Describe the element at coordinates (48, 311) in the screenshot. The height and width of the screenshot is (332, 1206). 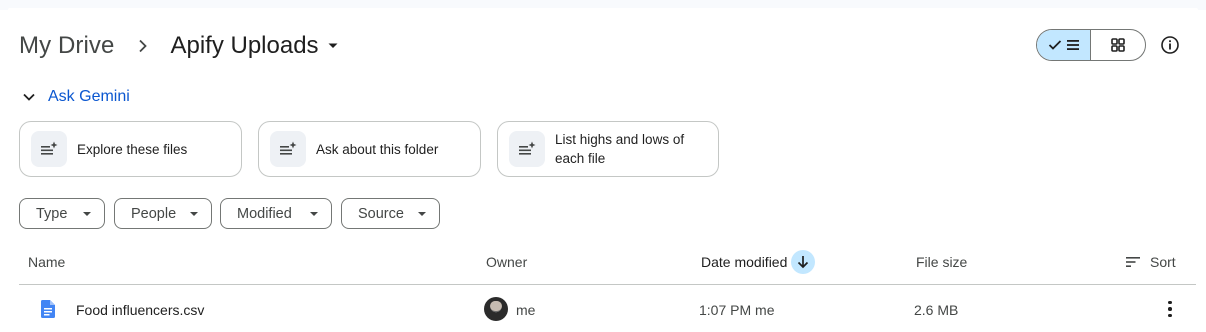
I see `google-doc-icon` at that location.